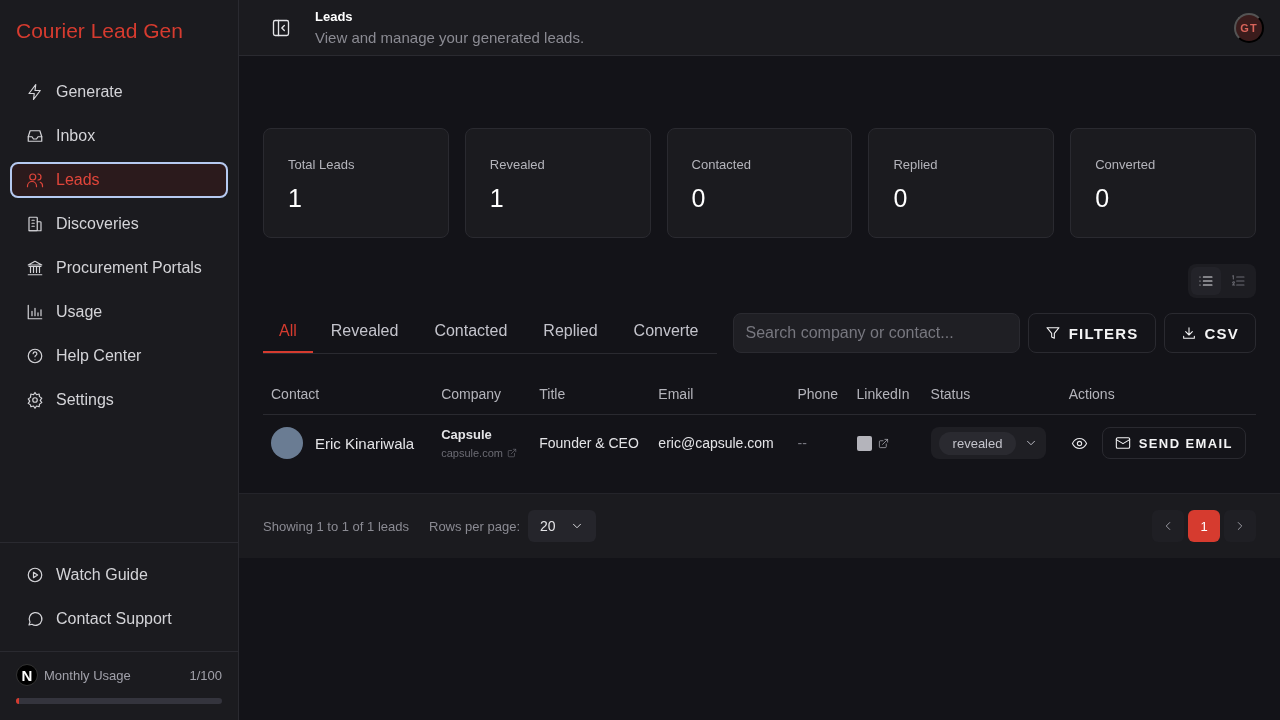 This screenshot has height=720, width=1280. I want to click on page-button: 1, so click(1204, 526).